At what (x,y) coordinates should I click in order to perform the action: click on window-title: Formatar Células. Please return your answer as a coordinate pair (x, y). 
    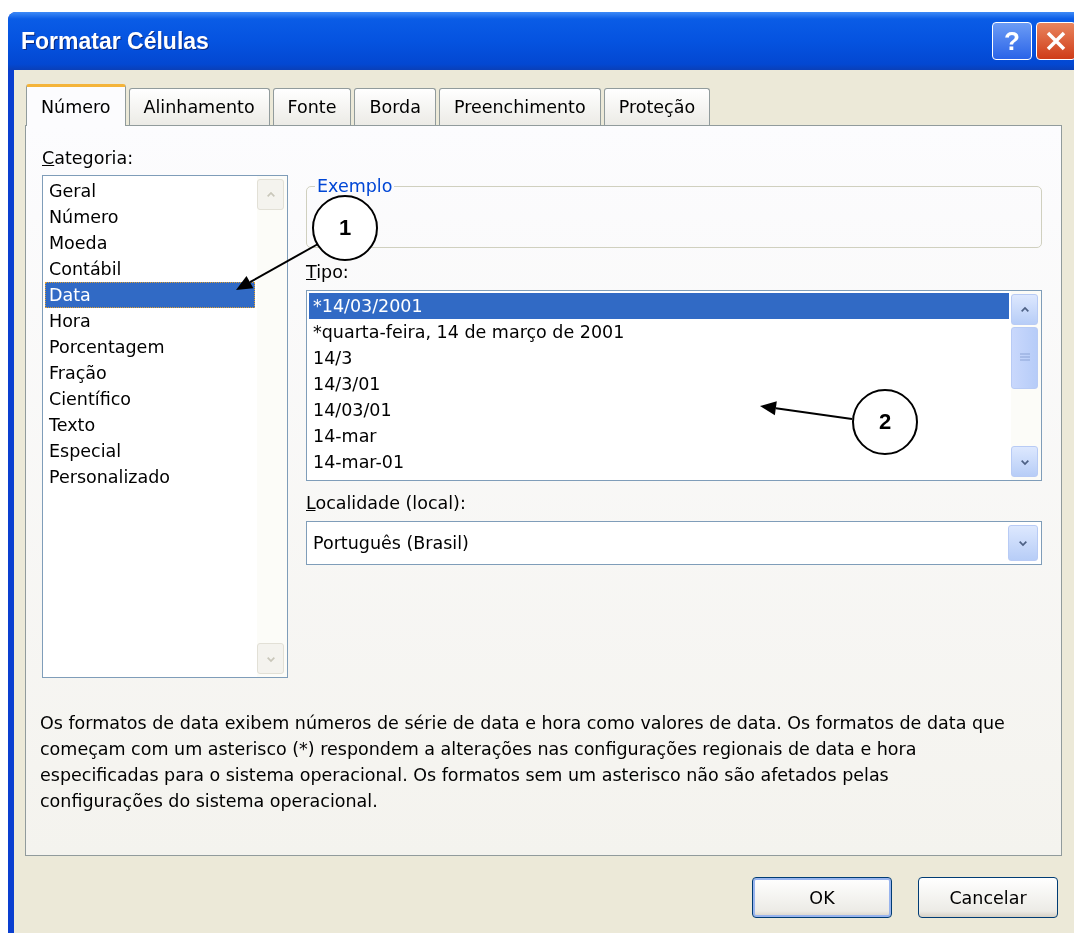
    Looking at the image, I should click on (115, 41).